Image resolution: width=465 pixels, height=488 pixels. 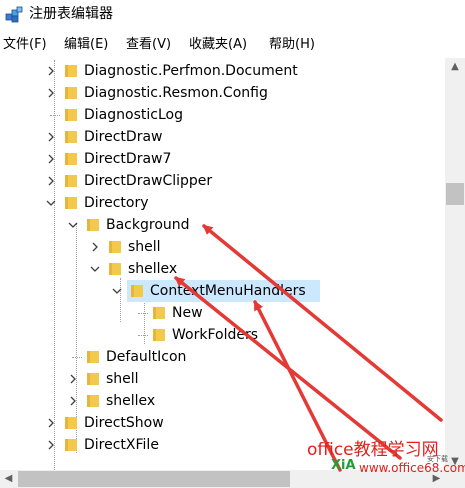 What do you see at coordinates (71, 14) in the screenshot?
I see `window-title: 注册表编辑器` at bounding box center [71, 14].